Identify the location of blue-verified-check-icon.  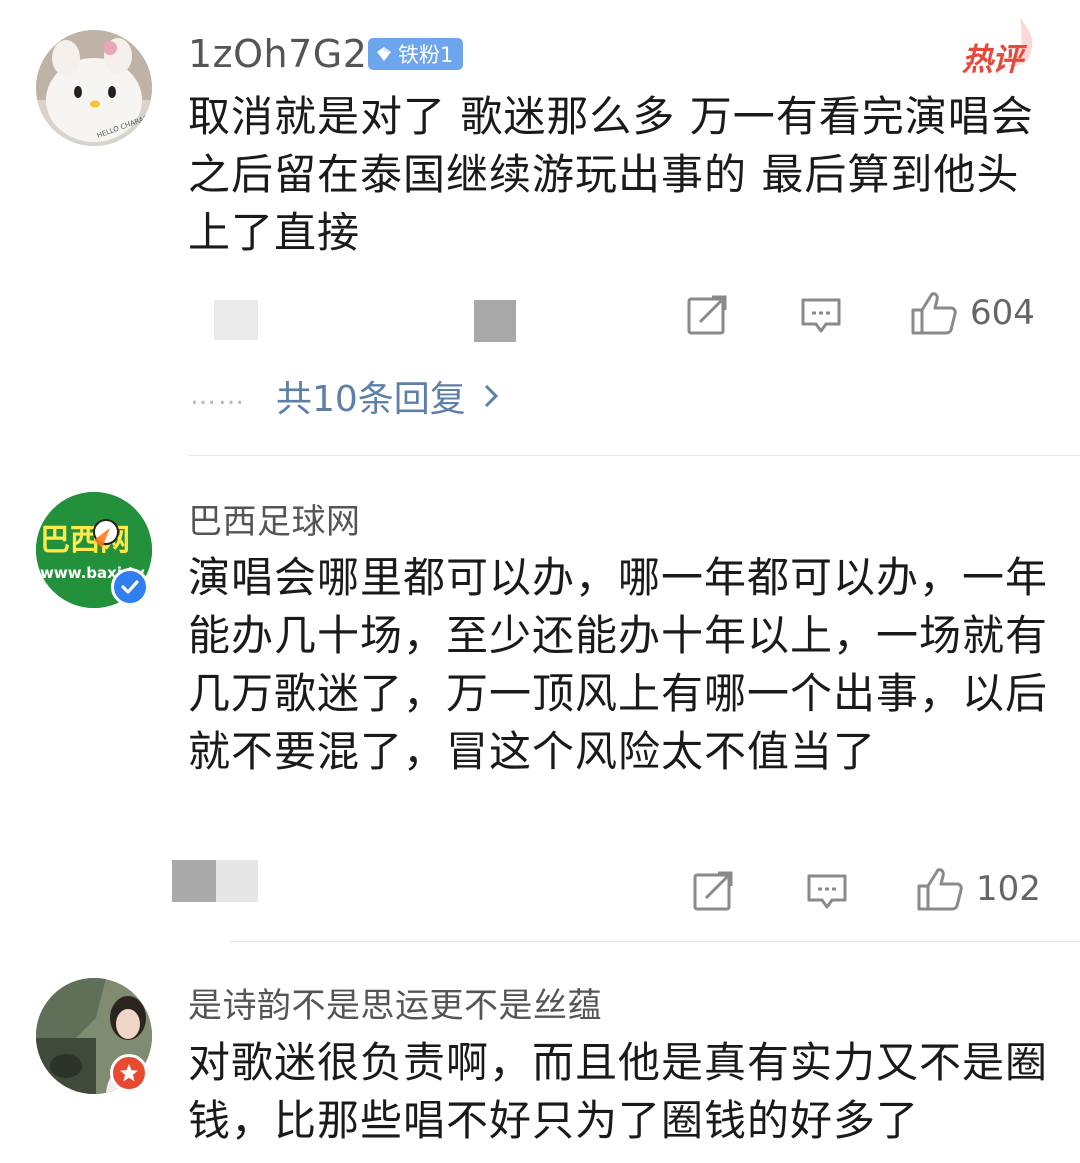
(130, 587).